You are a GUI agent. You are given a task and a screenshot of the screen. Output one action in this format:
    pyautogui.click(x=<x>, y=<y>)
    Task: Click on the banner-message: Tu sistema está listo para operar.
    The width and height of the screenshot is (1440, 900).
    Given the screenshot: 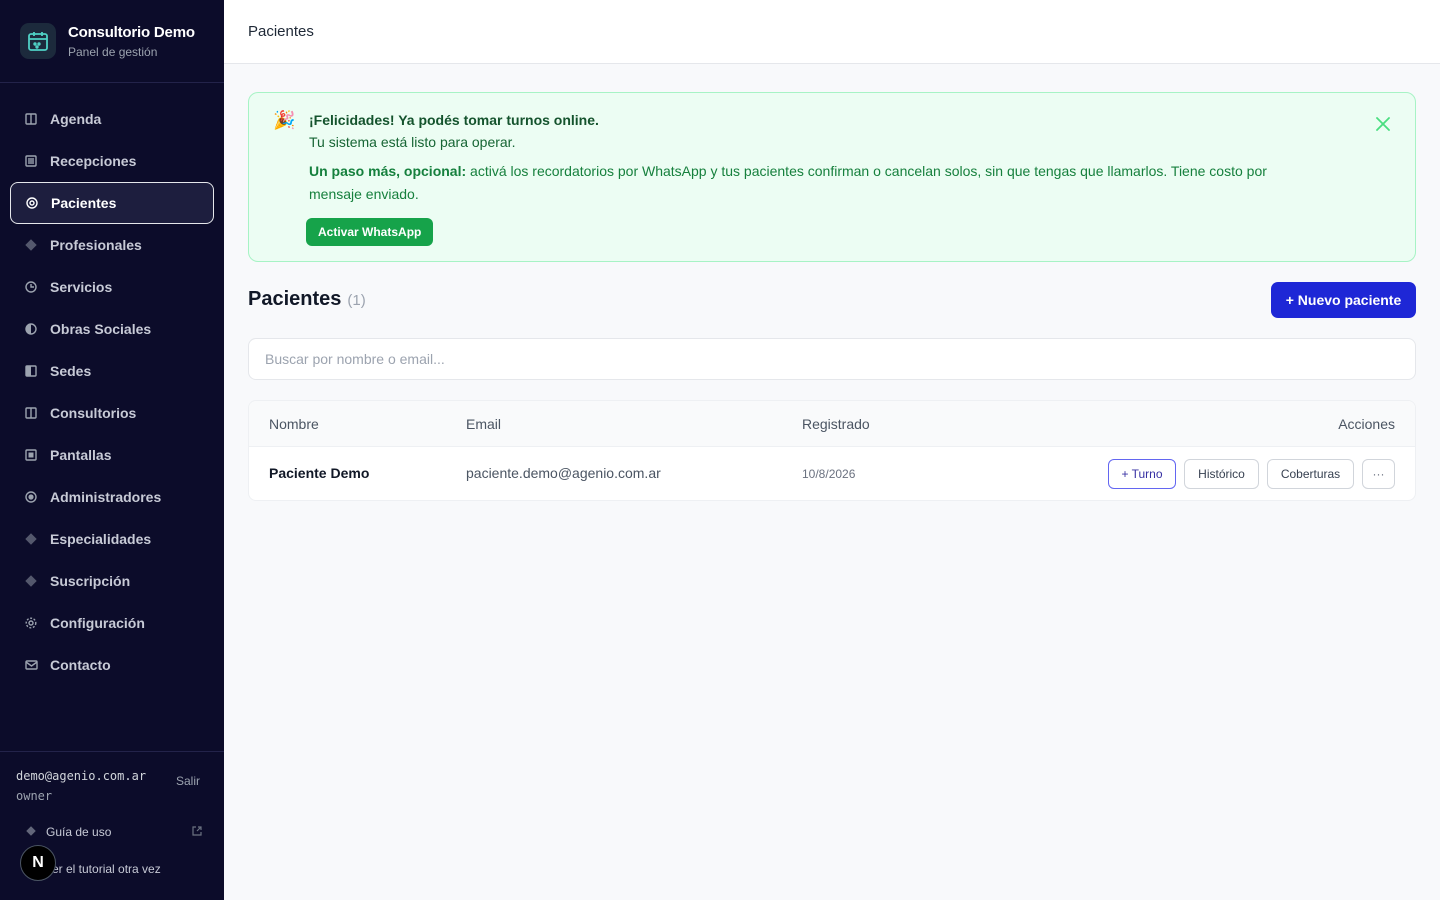 What is the action you would take?
    pyautogui.click(x=412, y=142)
    